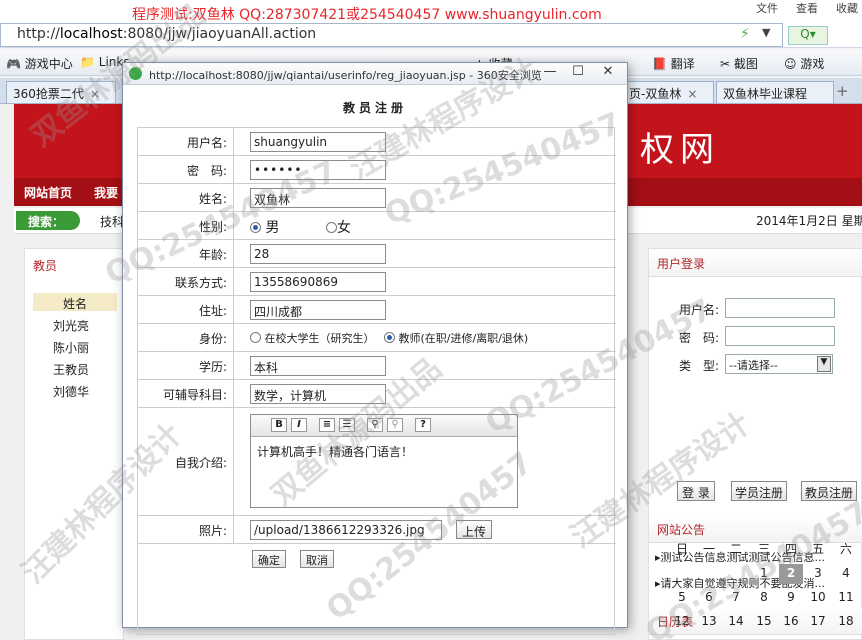  I want to click on calendar-day: 8, so click(764, 598).